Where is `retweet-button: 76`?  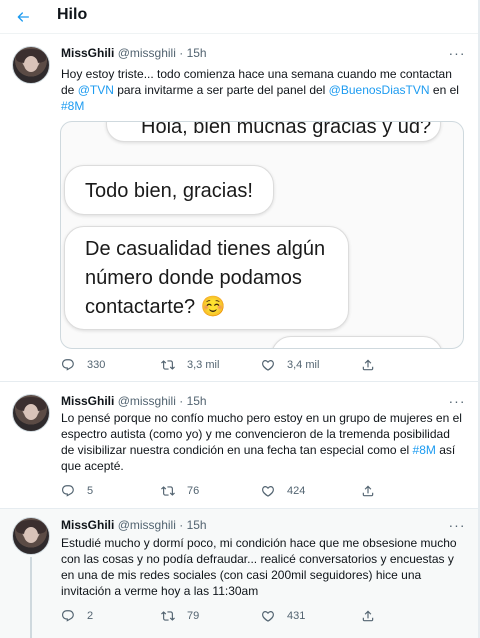 retweet-button: 76 is located at coordinates (180, 491).